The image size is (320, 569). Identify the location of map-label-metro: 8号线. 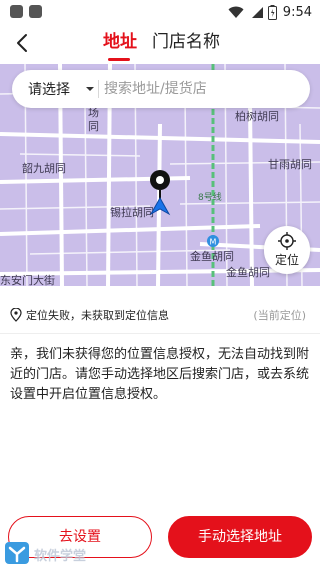
(210, 198).